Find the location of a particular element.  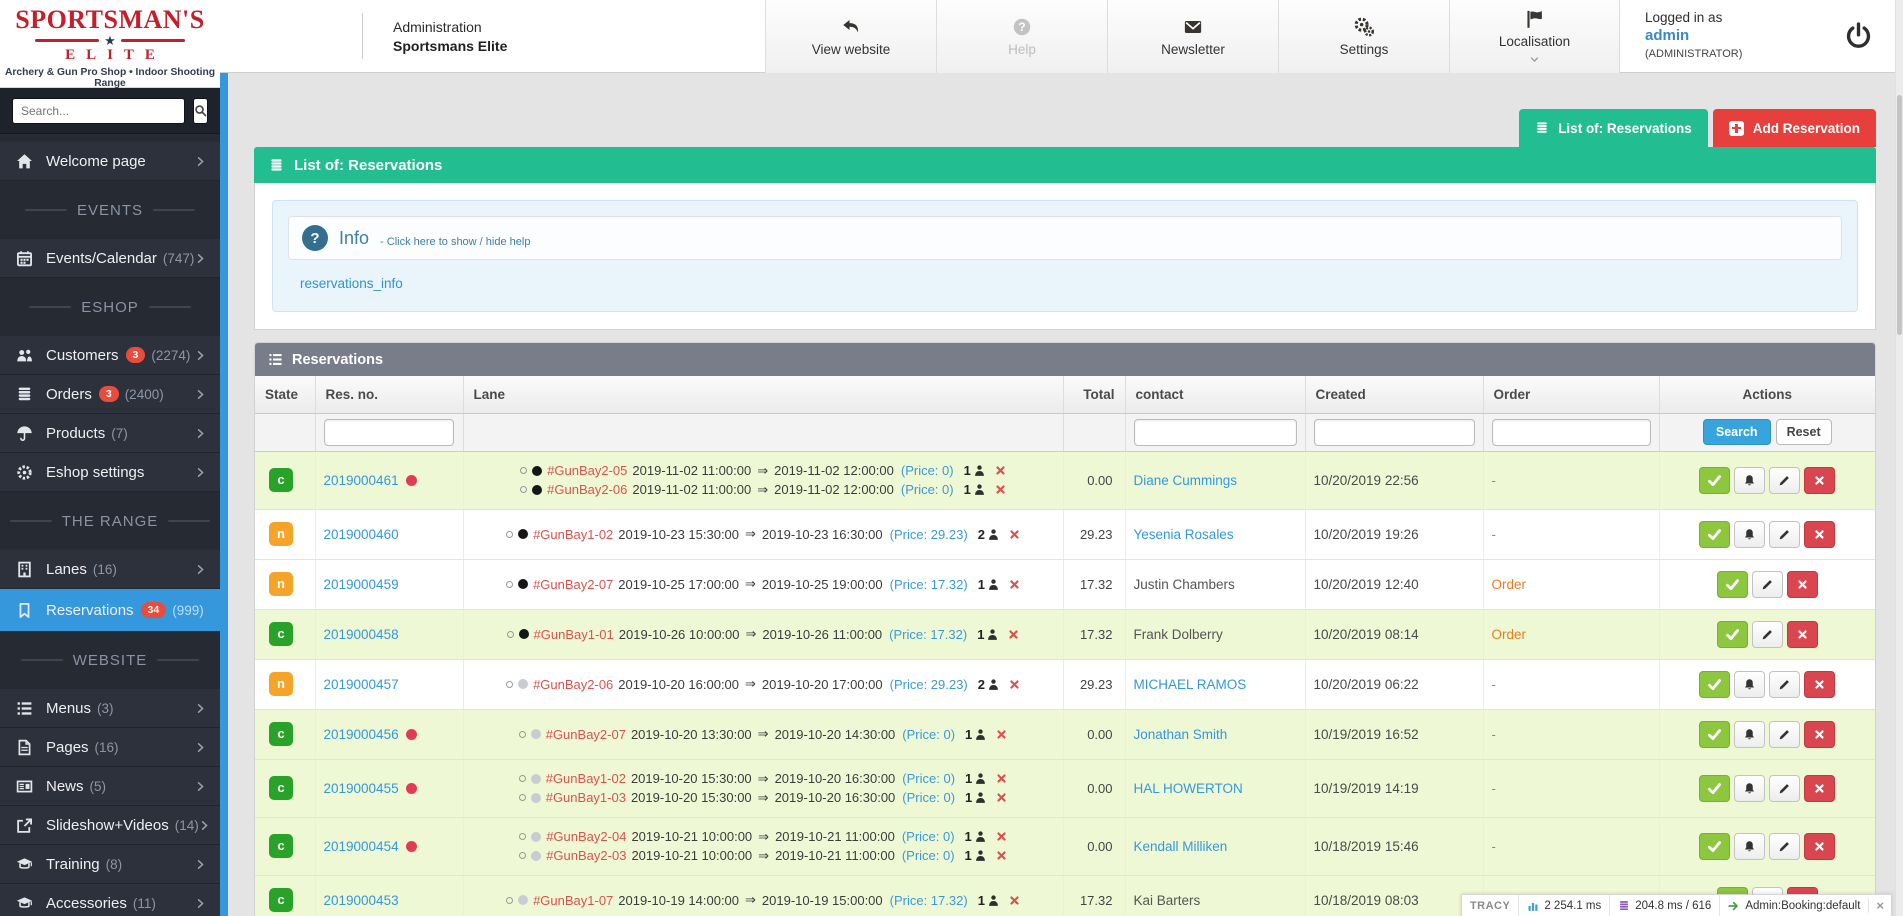

column-header-res-no: Res. no. is located at coordinates (389, 395).